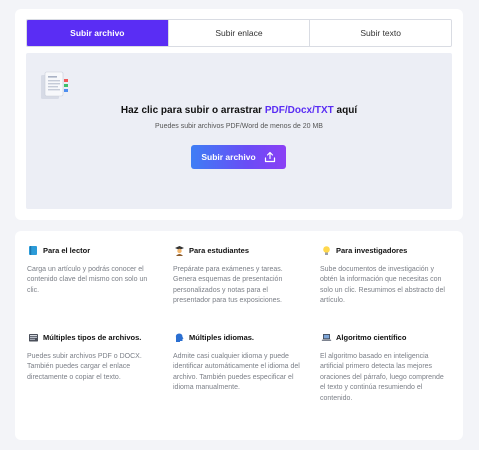 The width and height of the screenshot is (479, 450). I want to click on dropzone-title-prefix: Haz clic para subir o arrastrar, so click(192, 110).